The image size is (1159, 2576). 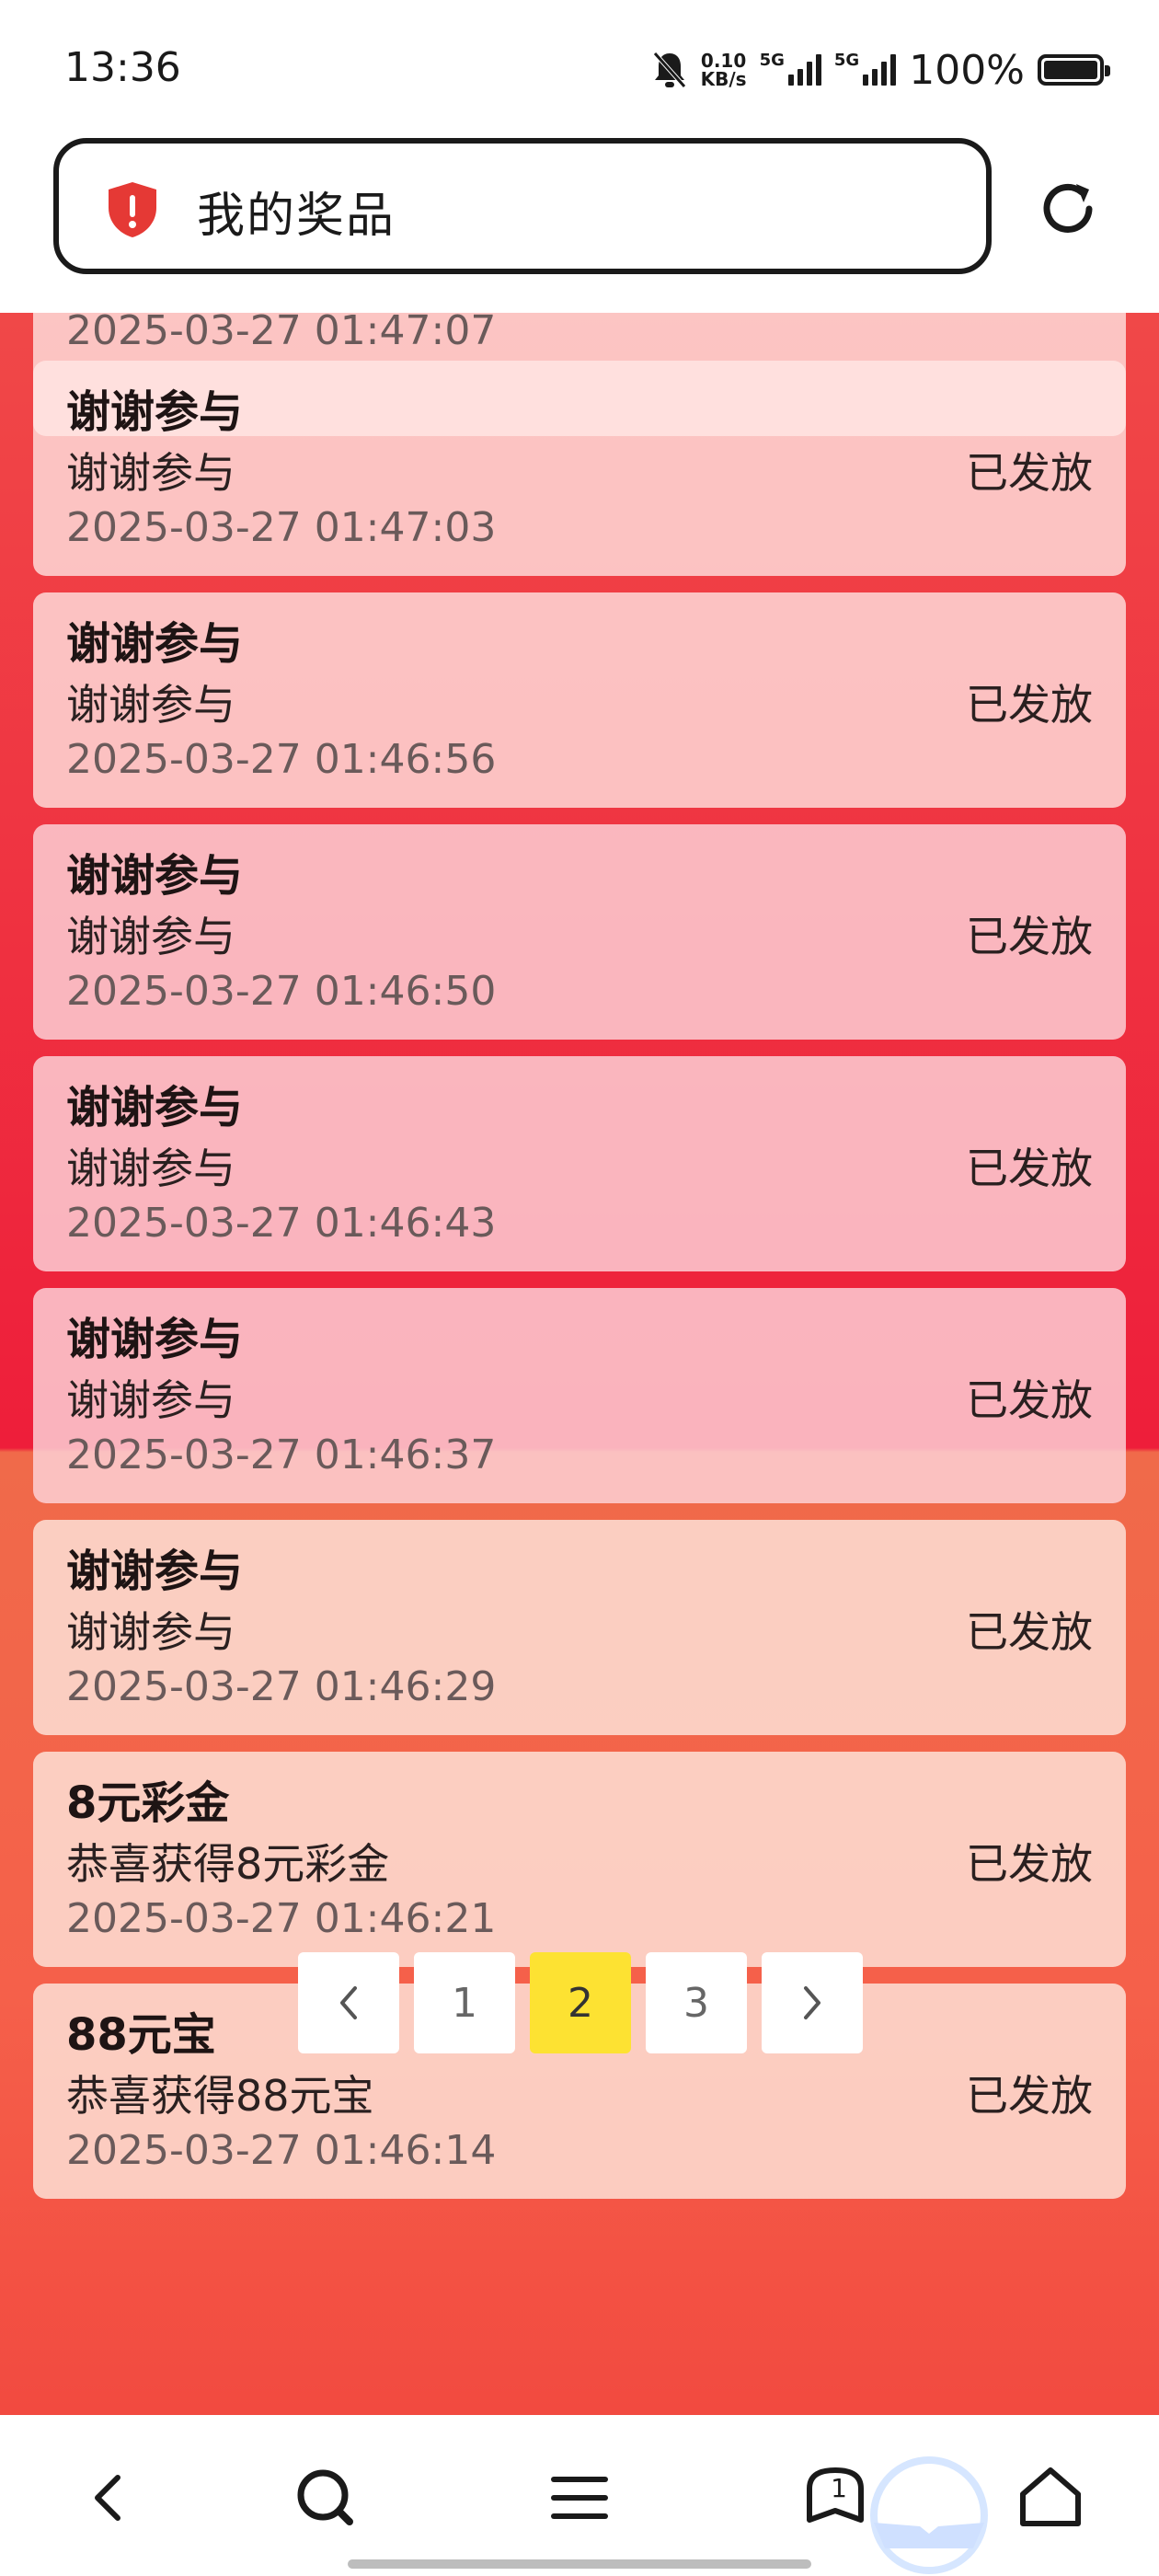 What do you see at coordinates (772, 60) in the screenshot?
I see `sim1-label: 5G` at bounding box center [772, 60].